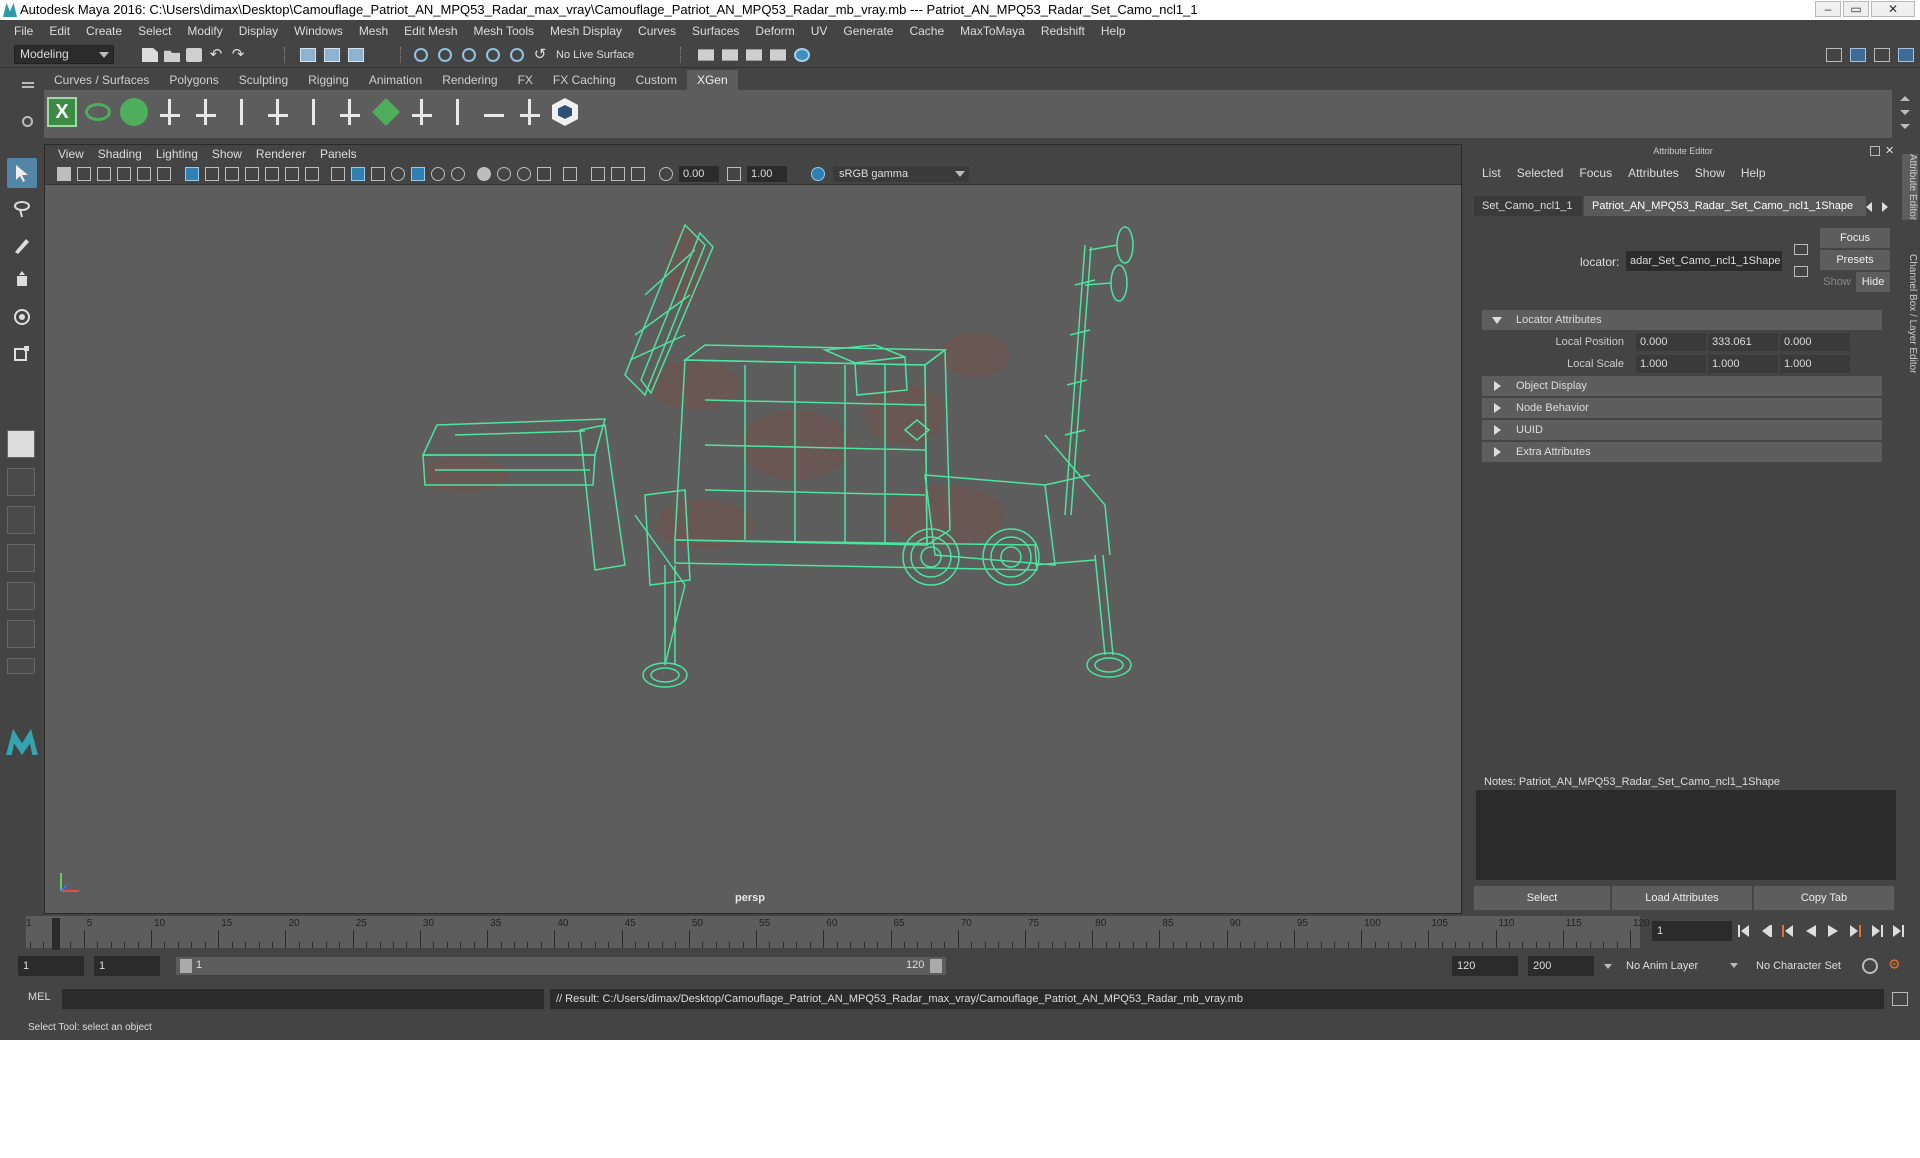 This screenshot has width=1920, height=1158. I want to click on redo-icon: ↷, so click(238, 54).